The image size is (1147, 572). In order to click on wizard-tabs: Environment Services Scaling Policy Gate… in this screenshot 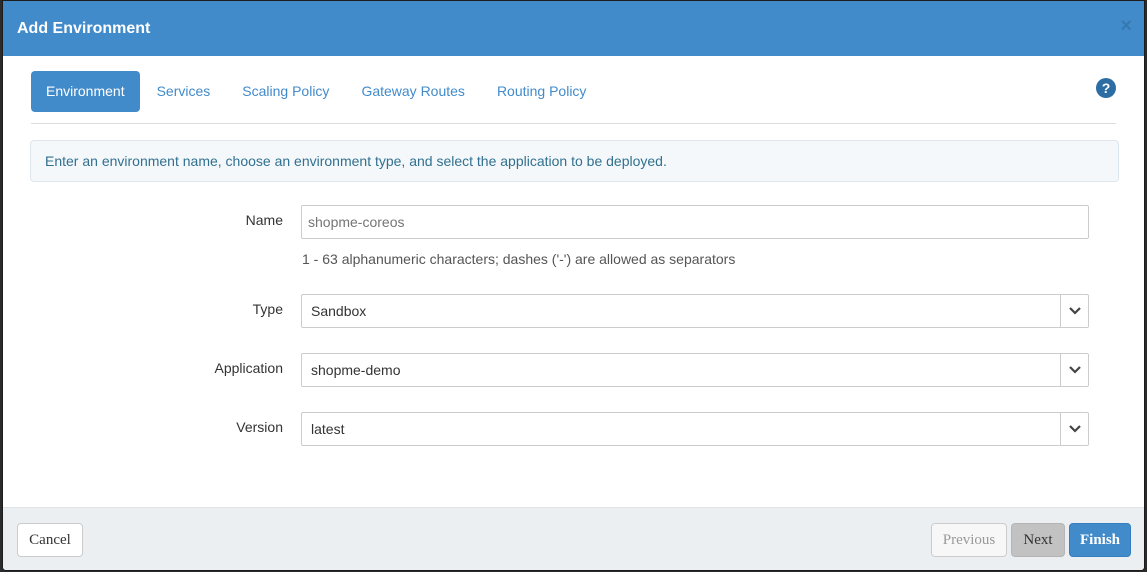, I will do `click(573, 97)`.